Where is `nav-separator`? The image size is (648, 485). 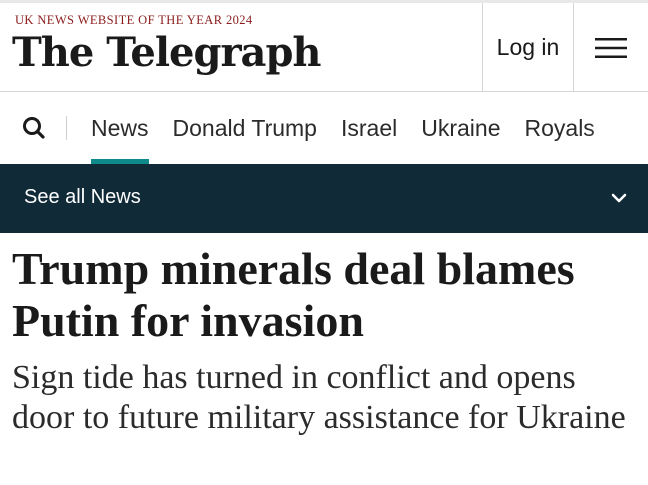 nav-separator is located at coordinates (66, 128).